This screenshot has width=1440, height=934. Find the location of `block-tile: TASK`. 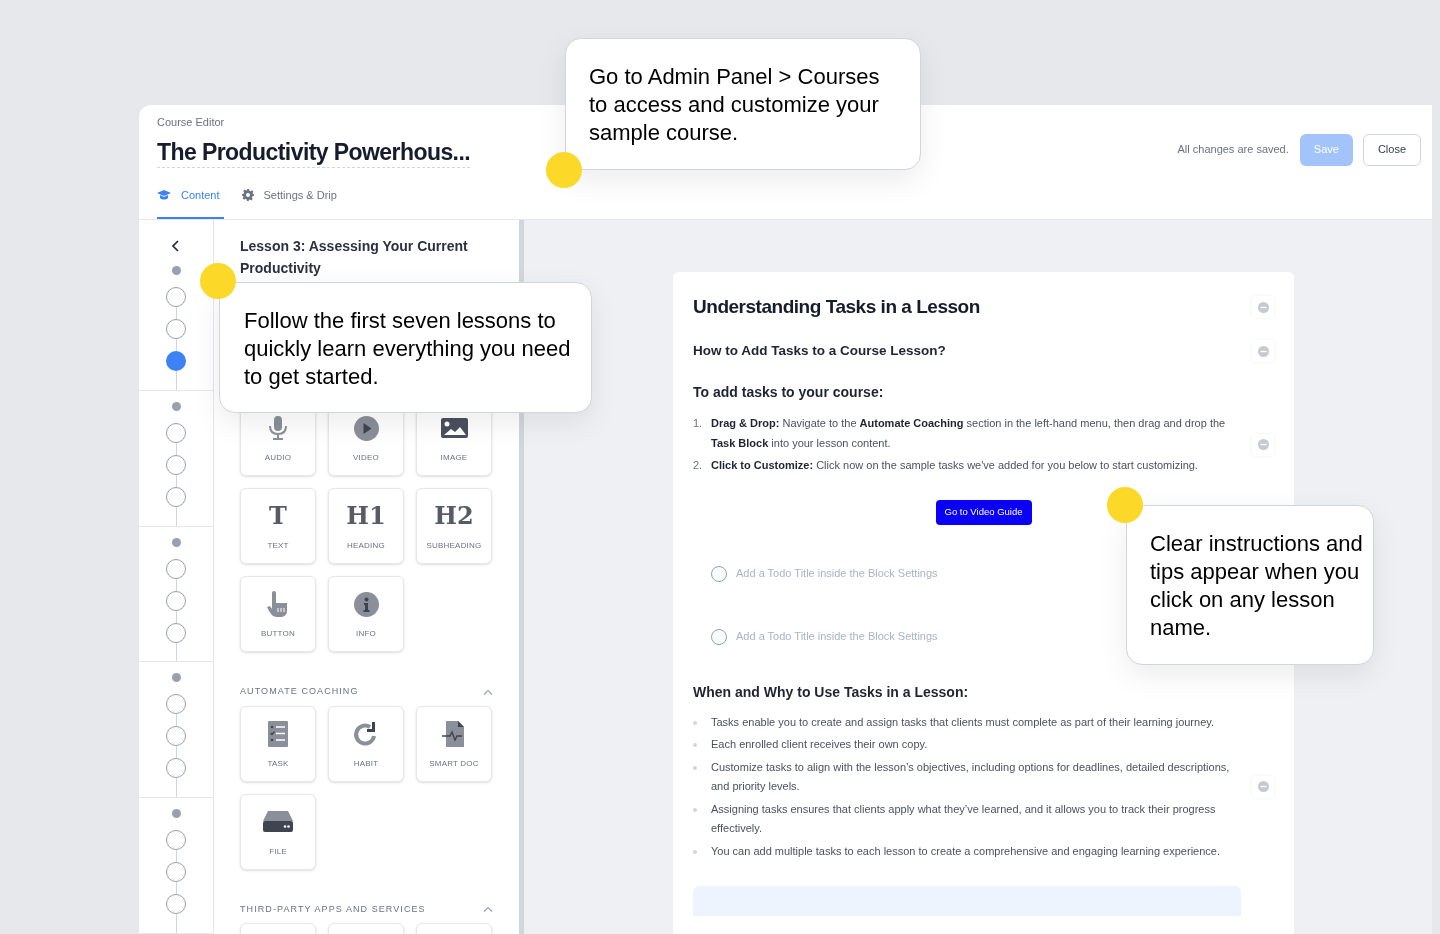

block-tile: TASK is located at coordinates (278, 743).